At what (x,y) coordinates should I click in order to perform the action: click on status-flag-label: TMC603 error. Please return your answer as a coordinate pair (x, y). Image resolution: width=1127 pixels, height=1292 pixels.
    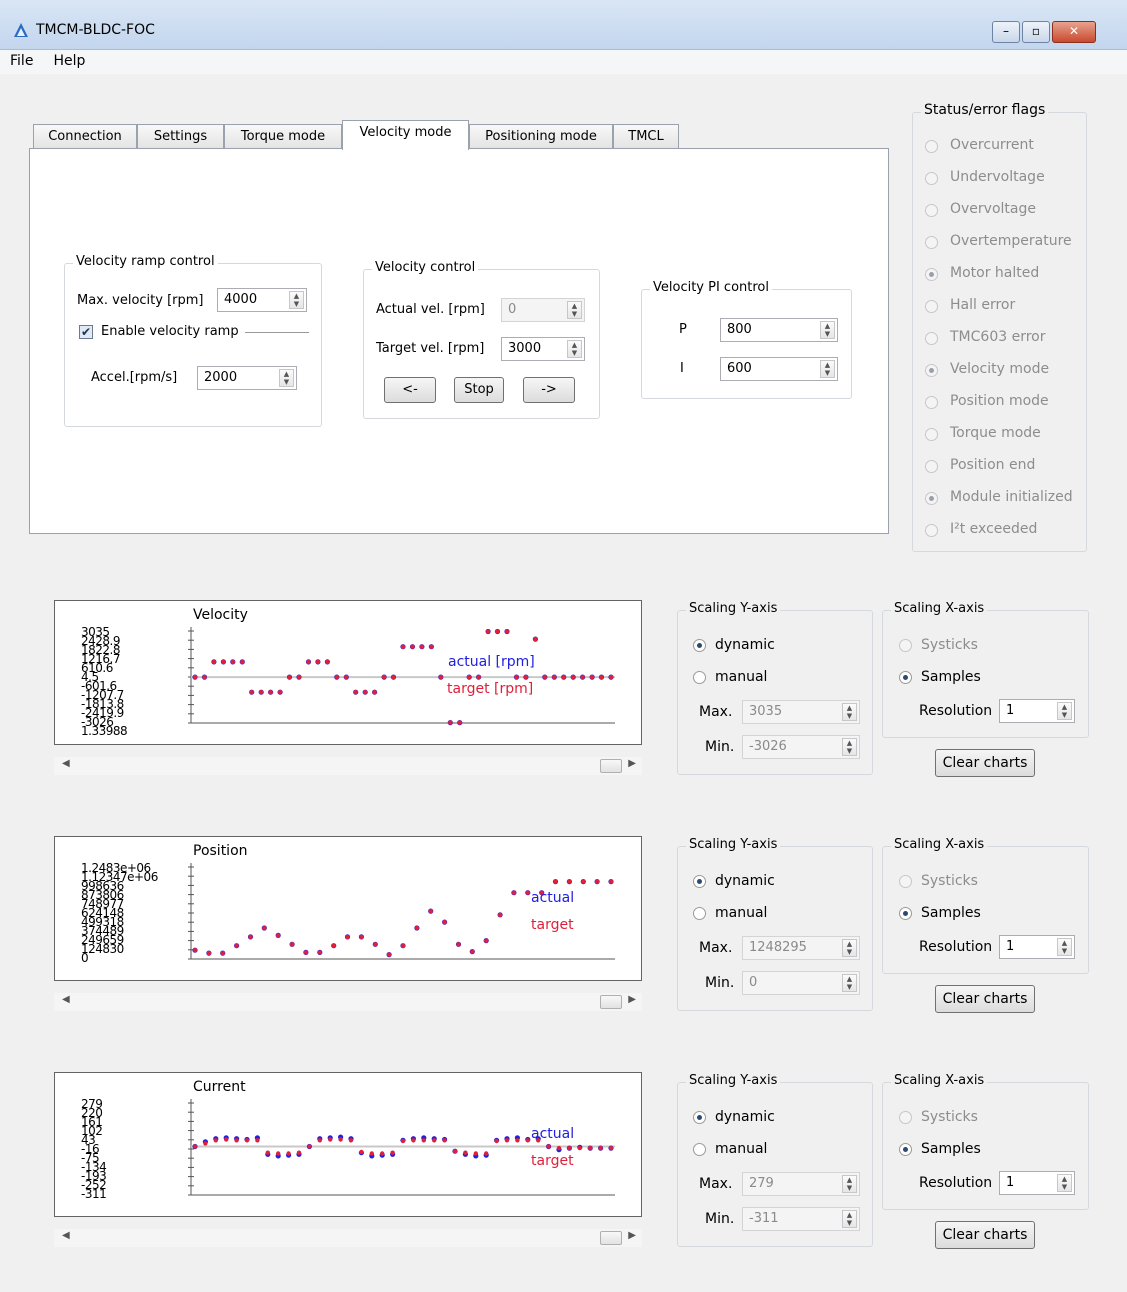
    Looking at the image, I should click on (998, 337).